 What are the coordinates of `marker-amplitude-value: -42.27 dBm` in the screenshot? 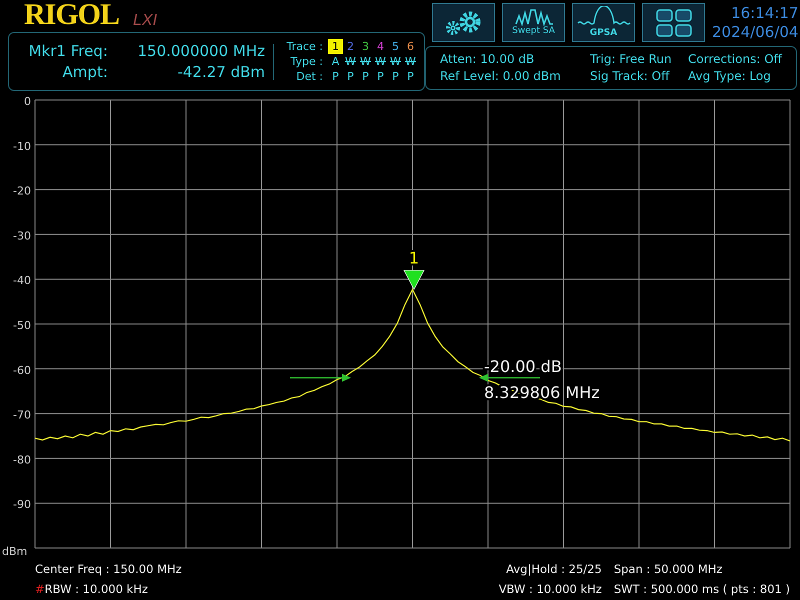 It's located at (221, 72).